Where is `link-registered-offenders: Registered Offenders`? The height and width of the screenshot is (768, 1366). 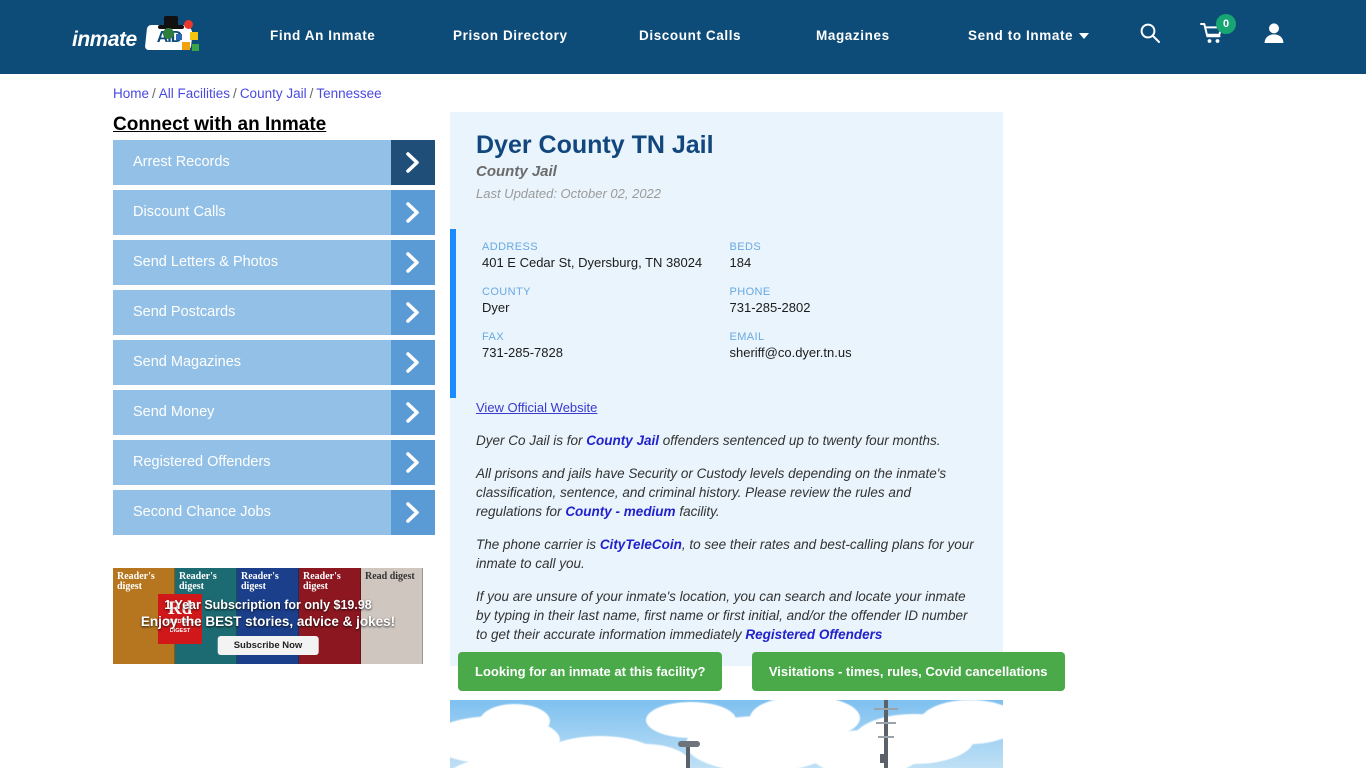
link-registered-offenders: Registered Offenders is located at coordinates (813, 634).